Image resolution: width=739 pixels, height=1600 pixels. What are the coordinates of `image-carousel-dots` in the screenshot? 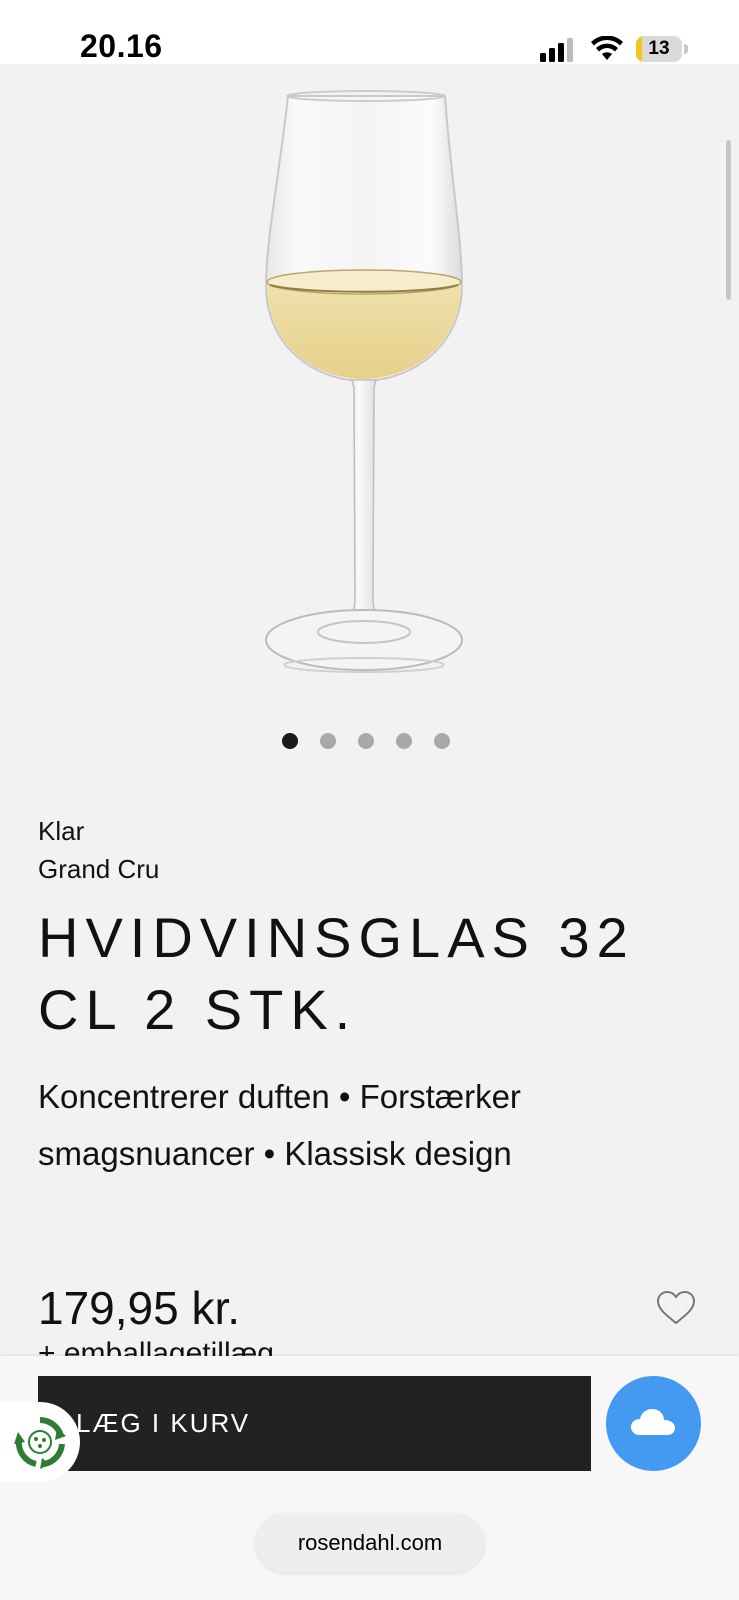 It's located at (366, 741).